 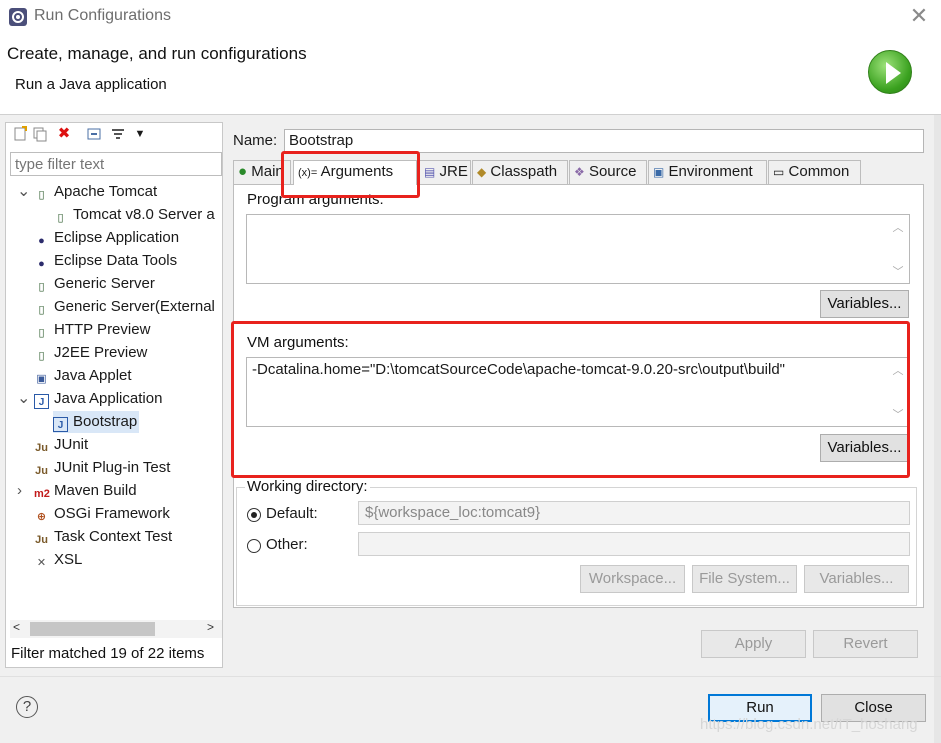 I want to click on close-icon: ✕, so click(x=919, y=17).